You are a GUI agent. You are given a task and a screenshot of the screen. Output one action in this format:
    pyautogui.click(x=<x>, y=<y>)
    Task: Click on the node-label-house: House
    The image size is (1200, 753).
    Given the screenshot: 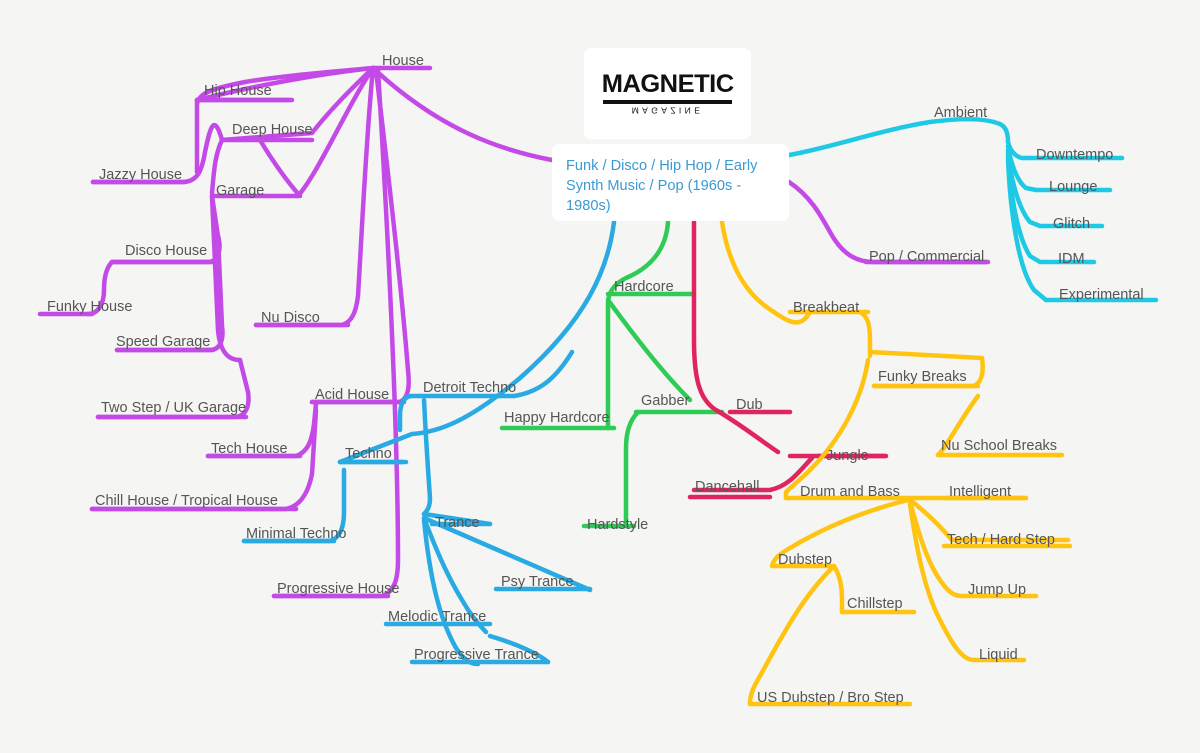 What is the action you would take?
    pyautogui.click(x=403, y=61)
    